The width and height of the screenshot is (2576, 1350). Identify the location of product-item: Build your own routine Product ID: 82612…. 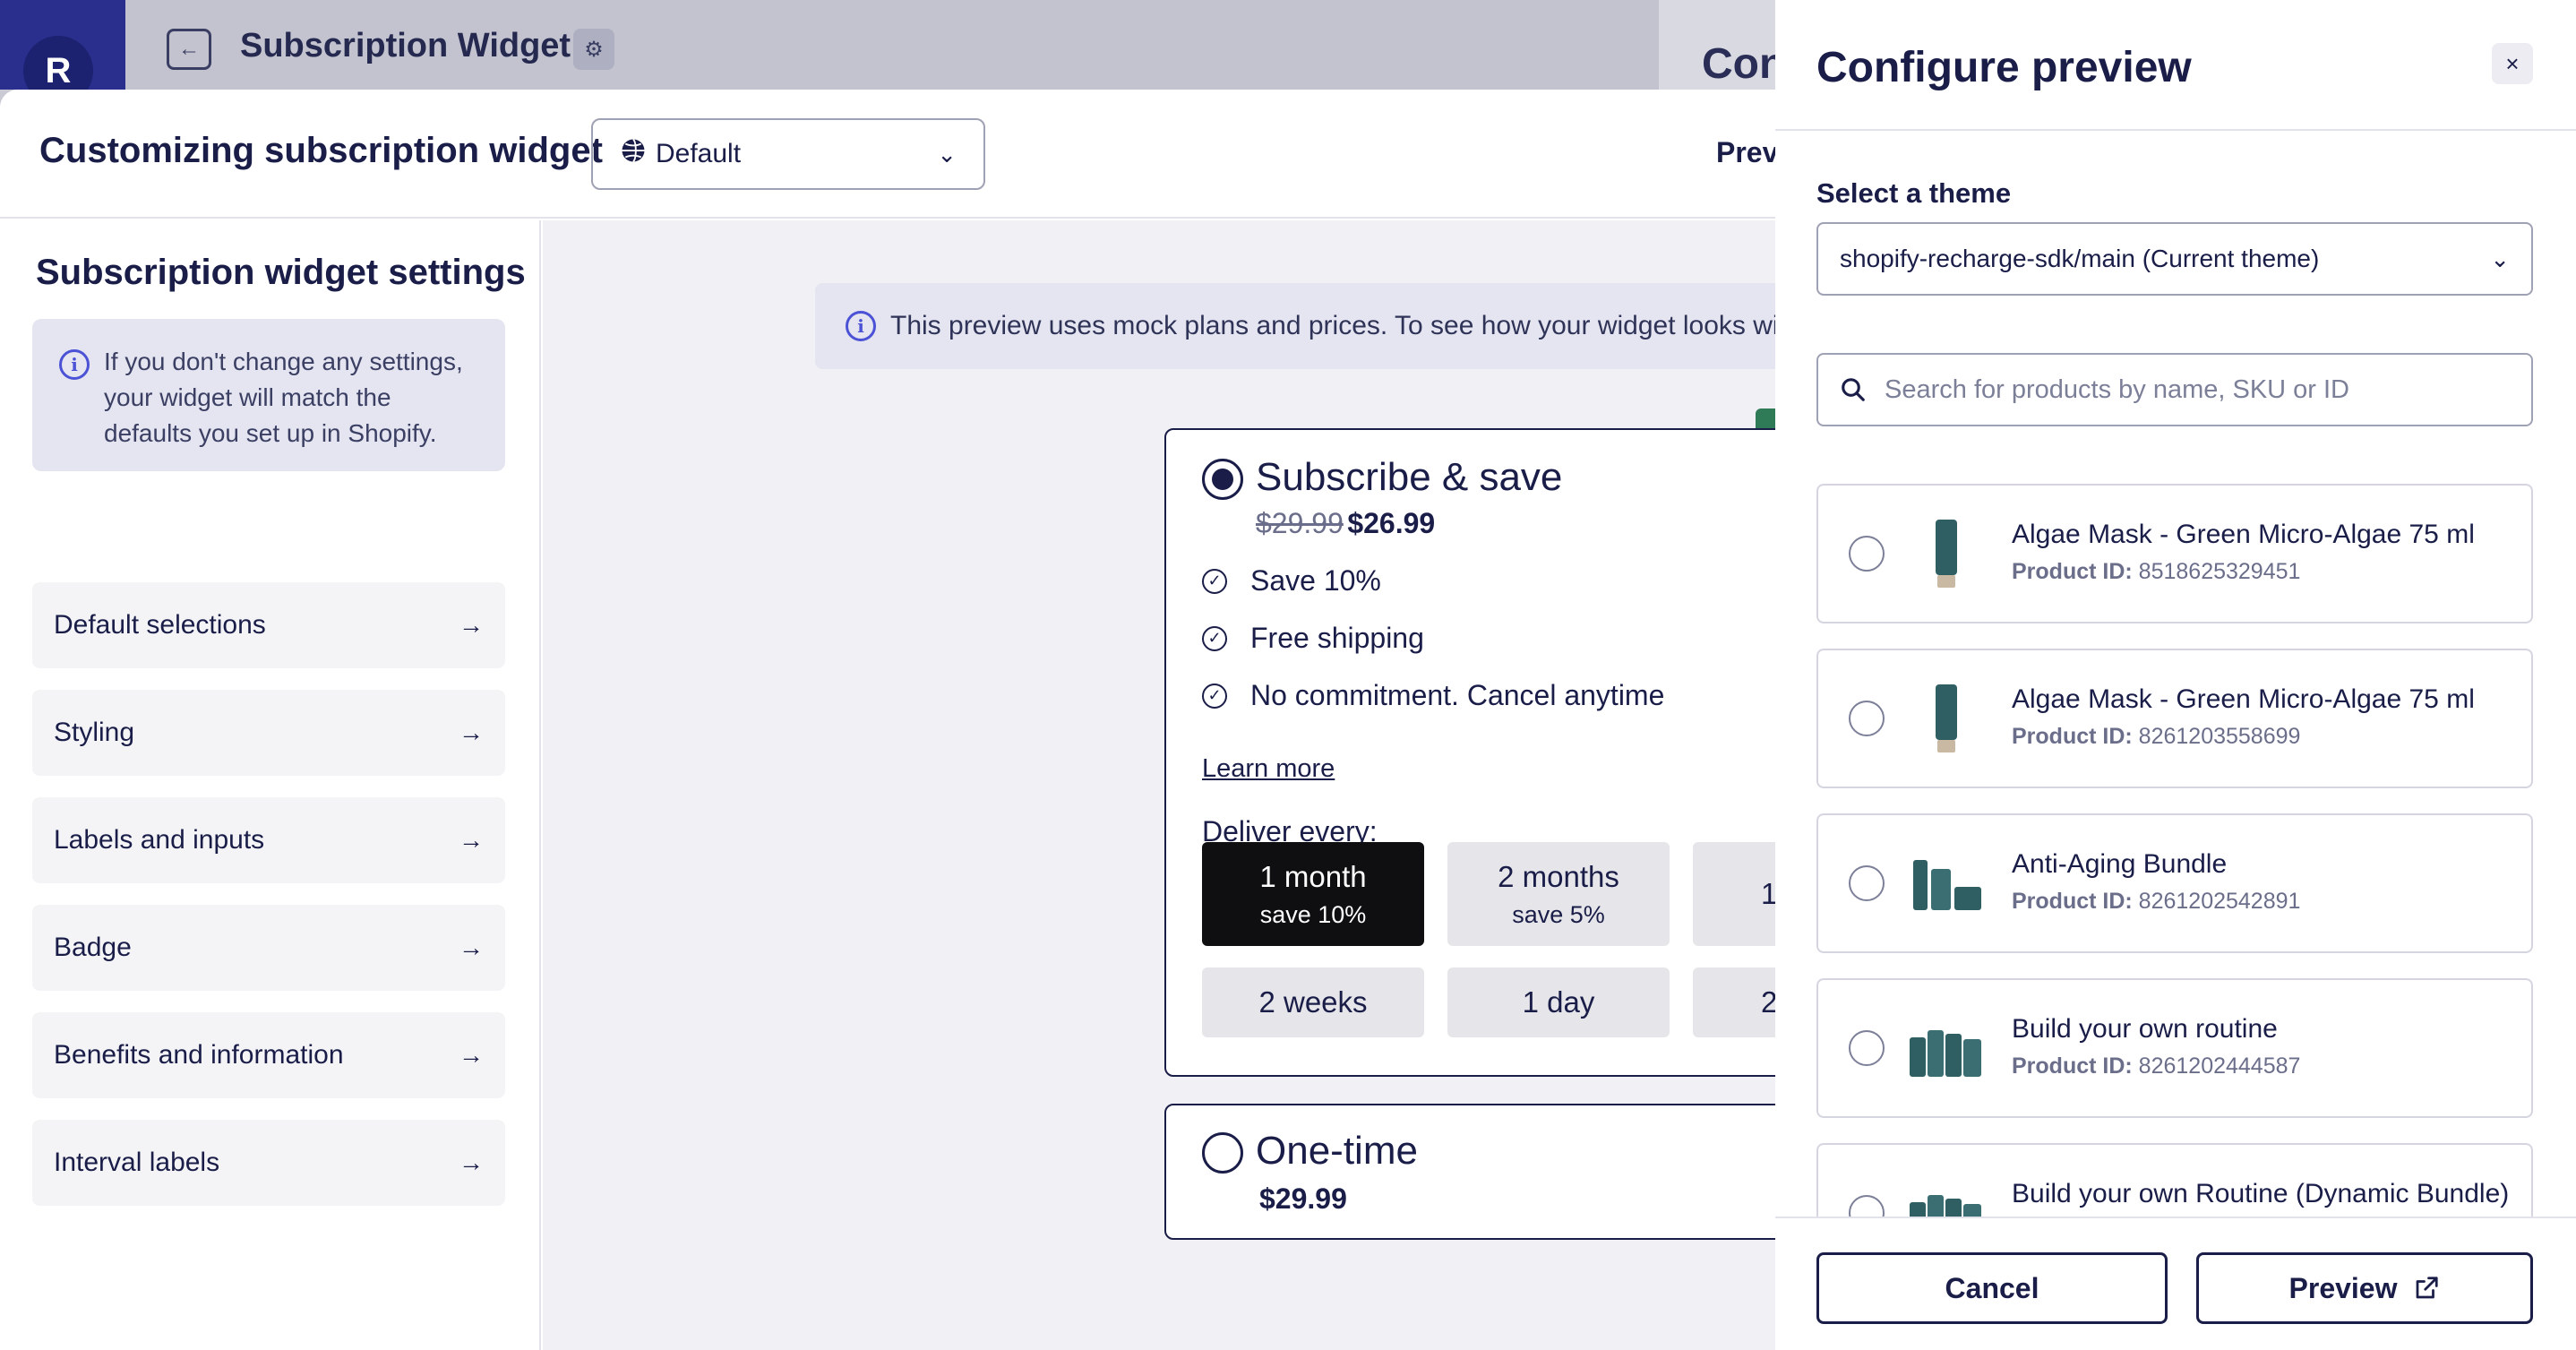
(2174, 1048).